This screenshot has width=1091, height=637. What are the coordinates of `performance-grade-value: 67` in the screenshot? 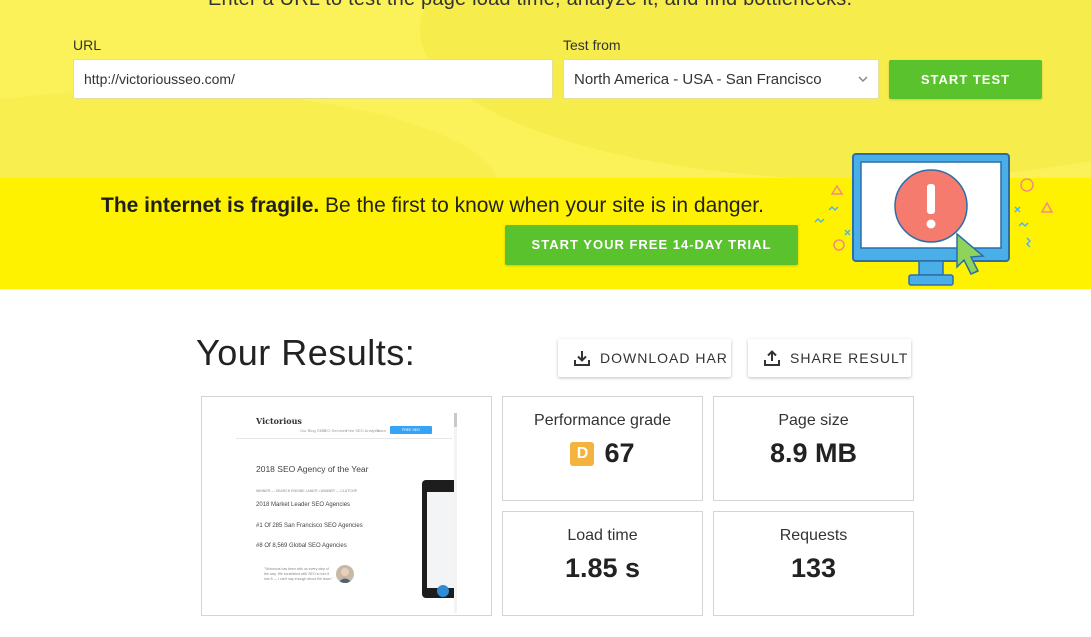 It's located at (619, 453).